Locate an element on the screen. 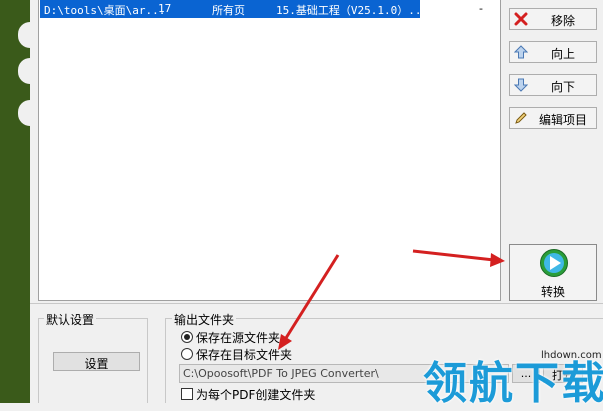 The image size is (603, 411). edit-item-label: 编辑项目 is located at coordinates (562, 120).